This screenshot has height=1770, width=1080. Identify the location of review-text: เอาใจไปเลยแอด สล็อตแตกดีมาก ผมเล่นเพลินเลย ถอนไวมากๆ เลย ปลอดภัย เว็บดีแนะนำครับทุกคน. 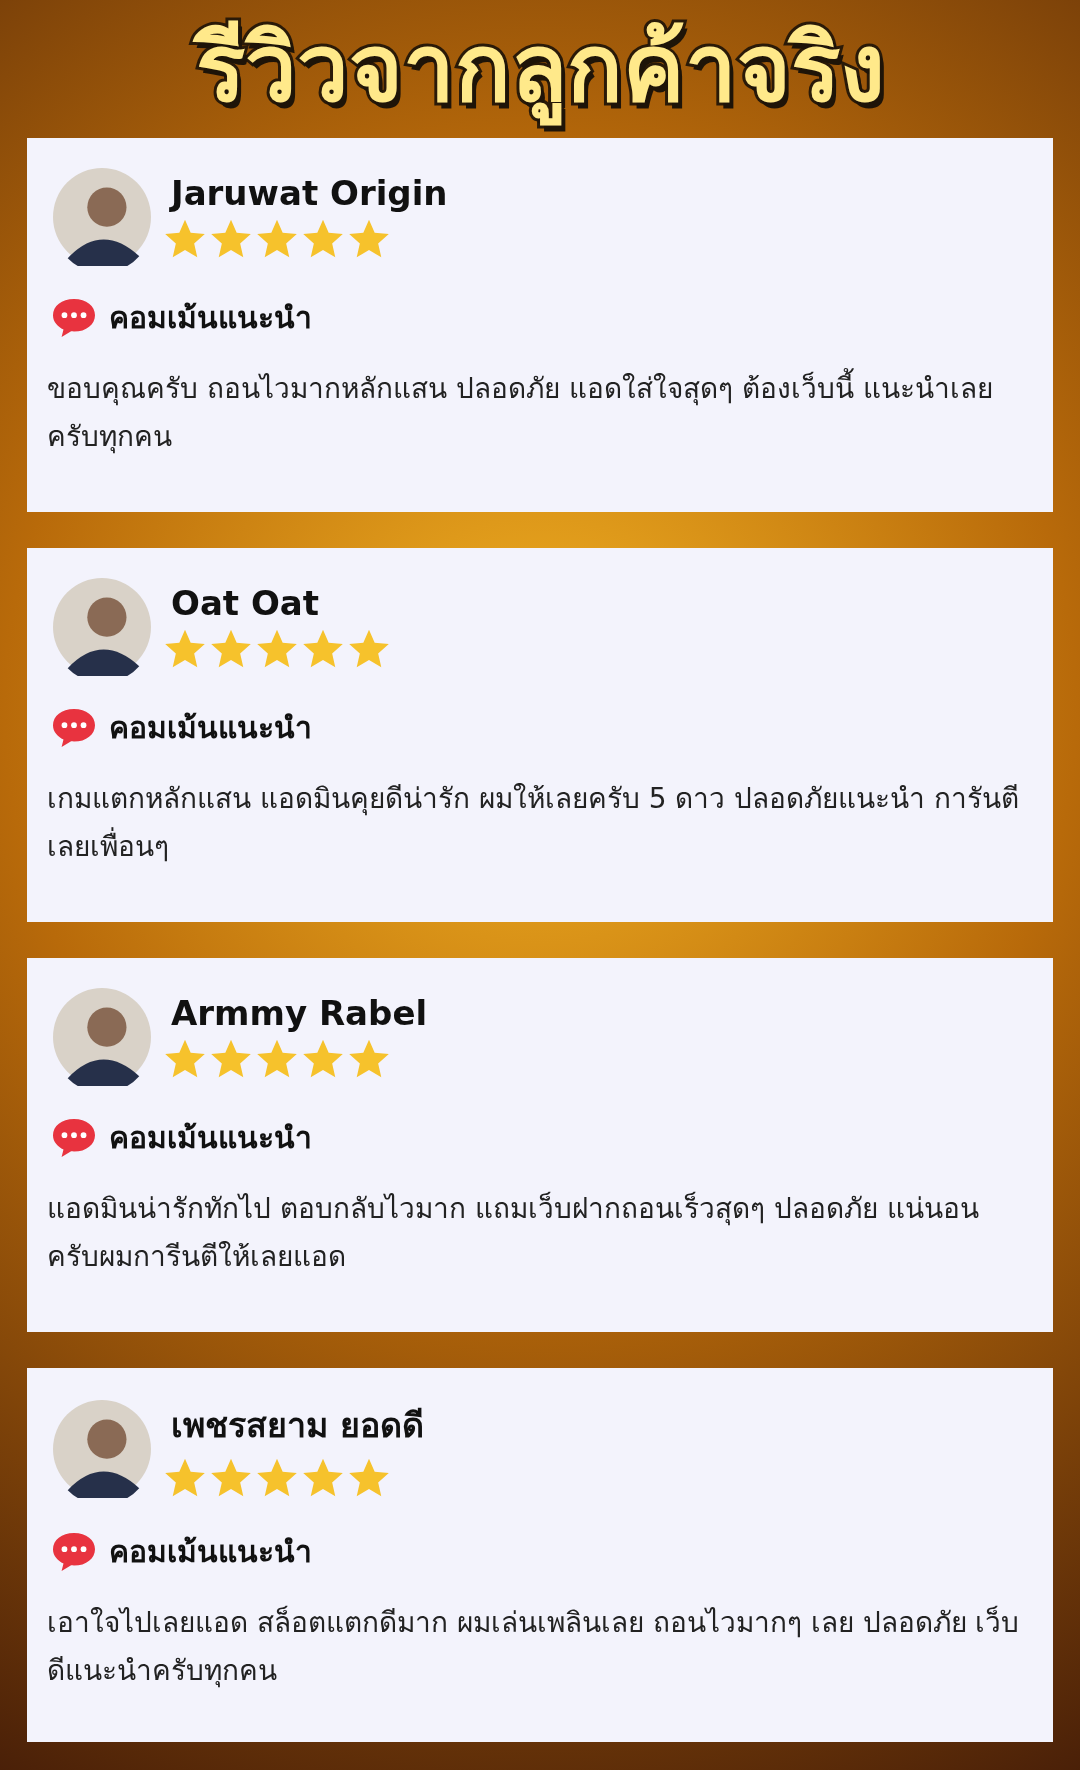
(534, 1647).